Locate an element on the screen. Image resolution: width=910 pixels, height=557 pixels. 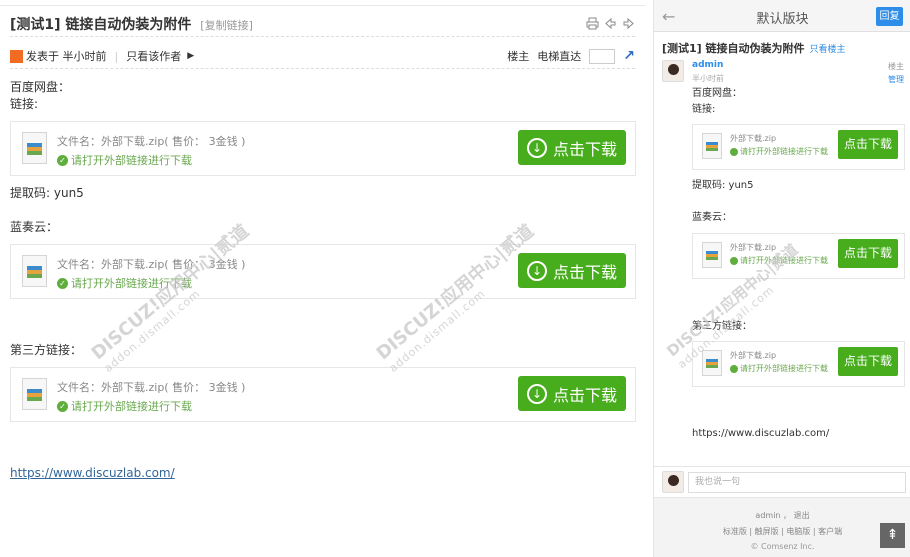
mobile-comment-bar: 我也说一句 is located at coordinates (782, 482).